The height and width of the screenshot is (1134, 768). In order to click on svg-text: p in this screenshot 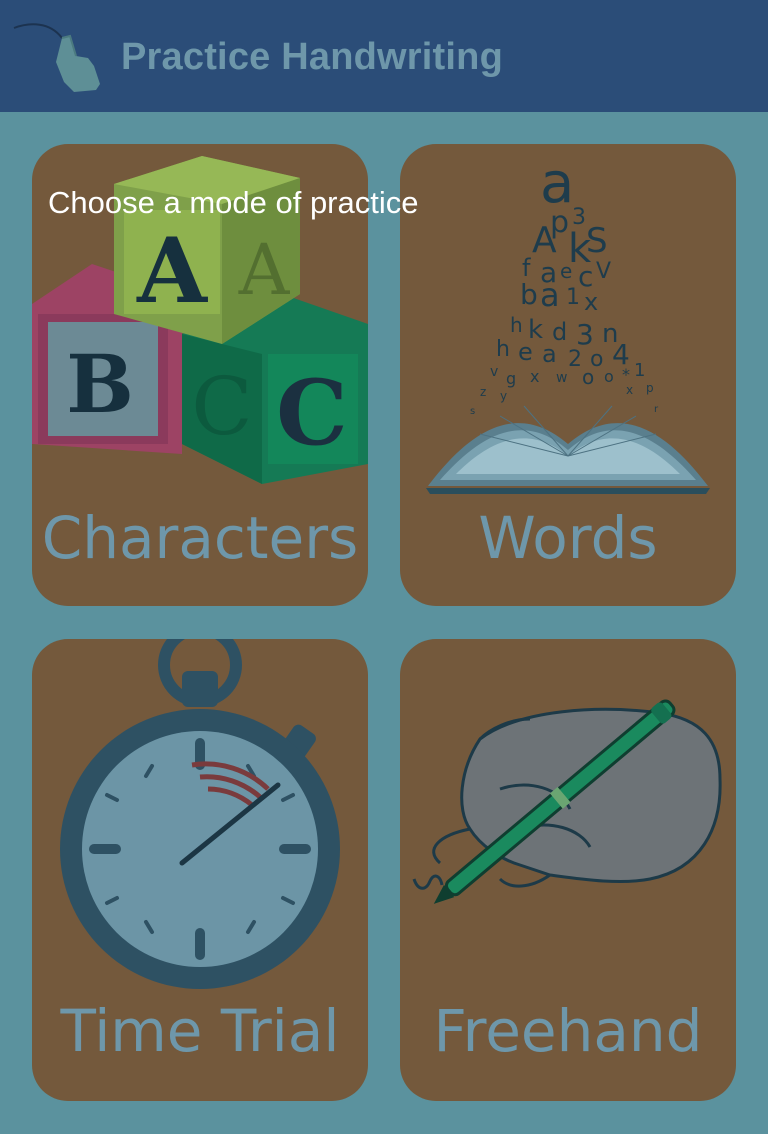, I will do `click(650, 388)`.